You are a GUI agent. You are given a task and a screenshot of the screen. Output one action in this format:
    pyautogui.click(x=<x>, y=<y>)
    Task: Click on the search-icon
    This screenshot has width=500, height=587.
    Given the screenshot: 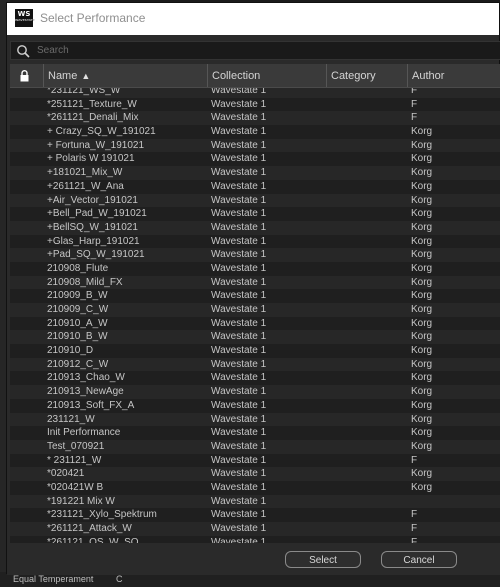 What is the action you would take?
    pyautogui.click(x=23, y=51)
    